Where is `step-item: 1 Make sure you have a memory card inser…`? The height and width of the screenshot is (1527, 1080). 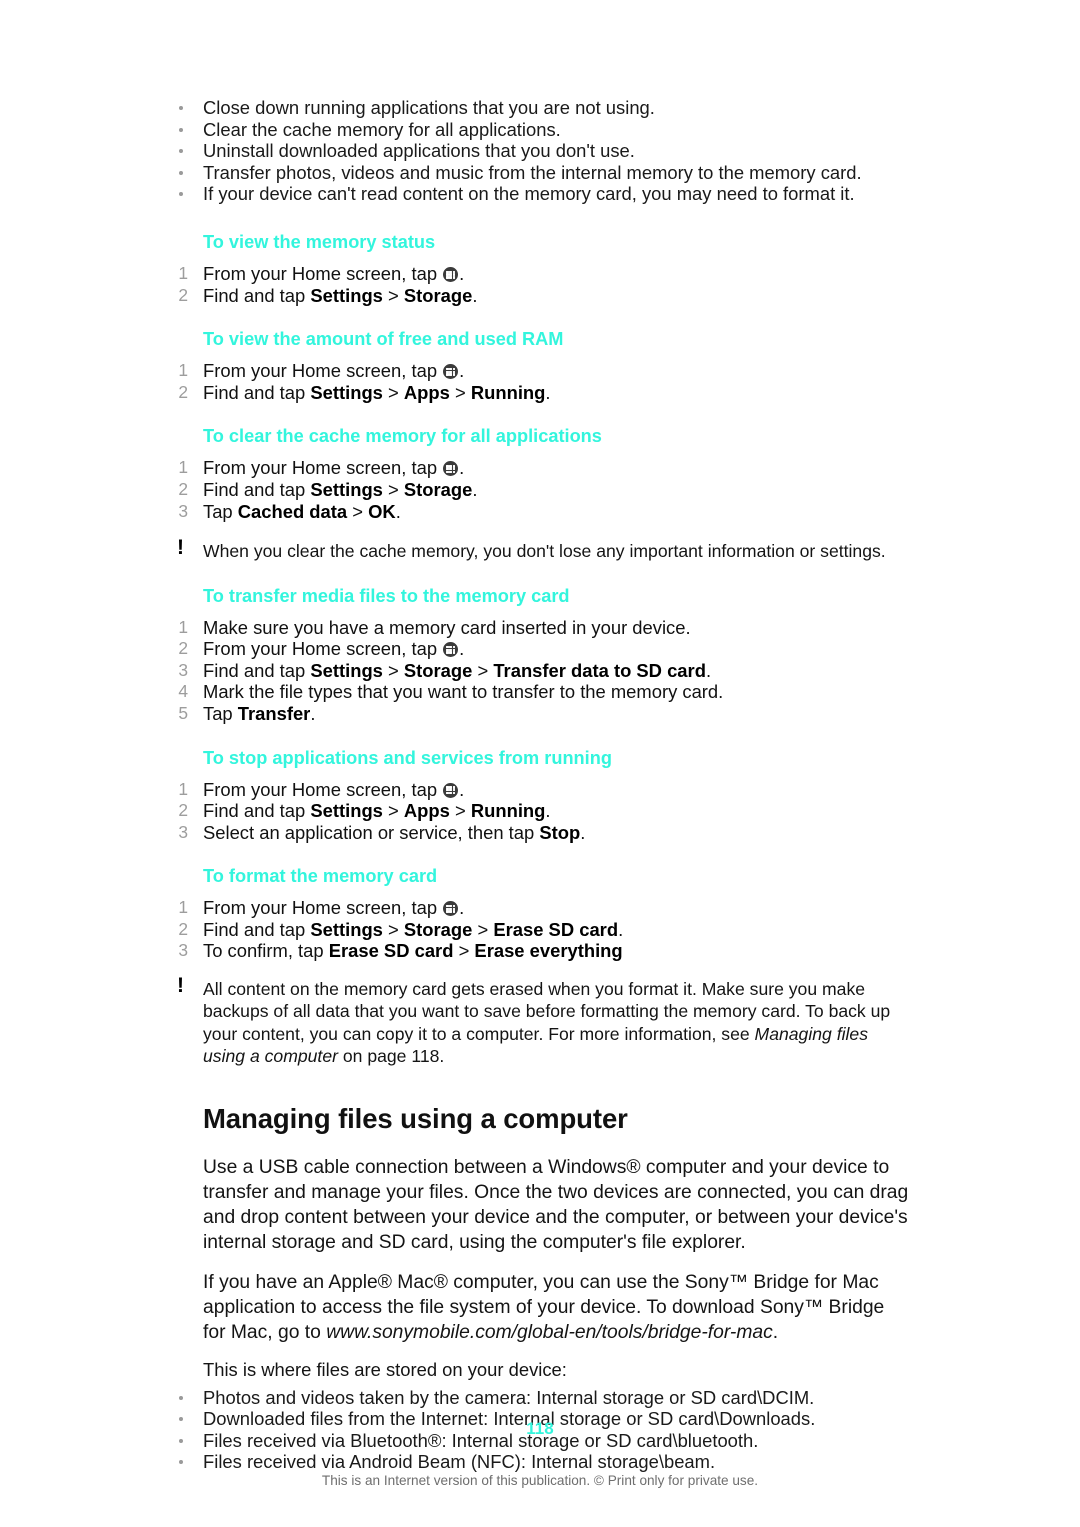 step-item: 1 Make sure you have a memory card inser… is located at coordinates (540, 628).